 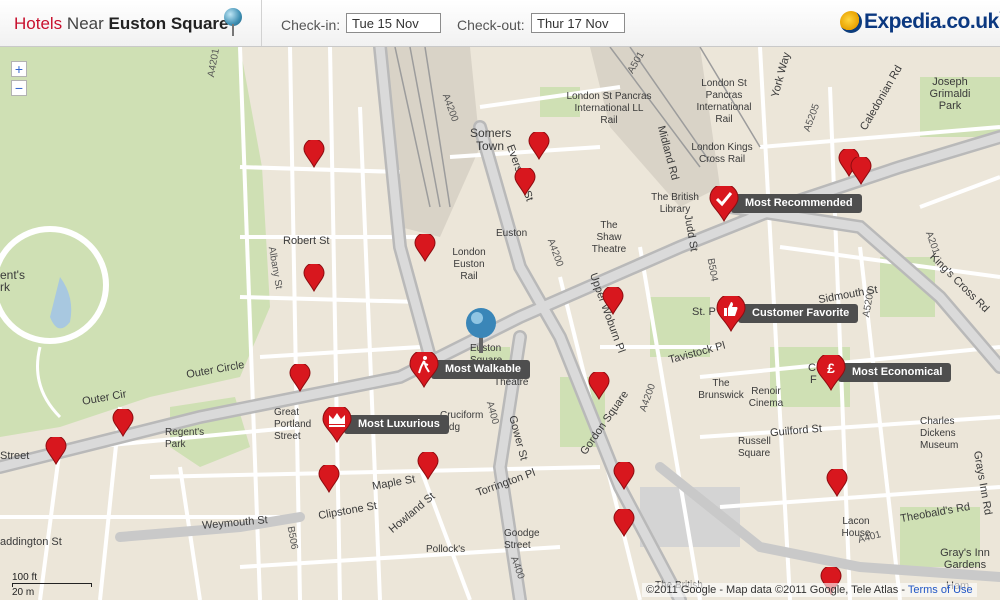 I want to click on title-hotels: Hotels, so click(x=38, y=23).